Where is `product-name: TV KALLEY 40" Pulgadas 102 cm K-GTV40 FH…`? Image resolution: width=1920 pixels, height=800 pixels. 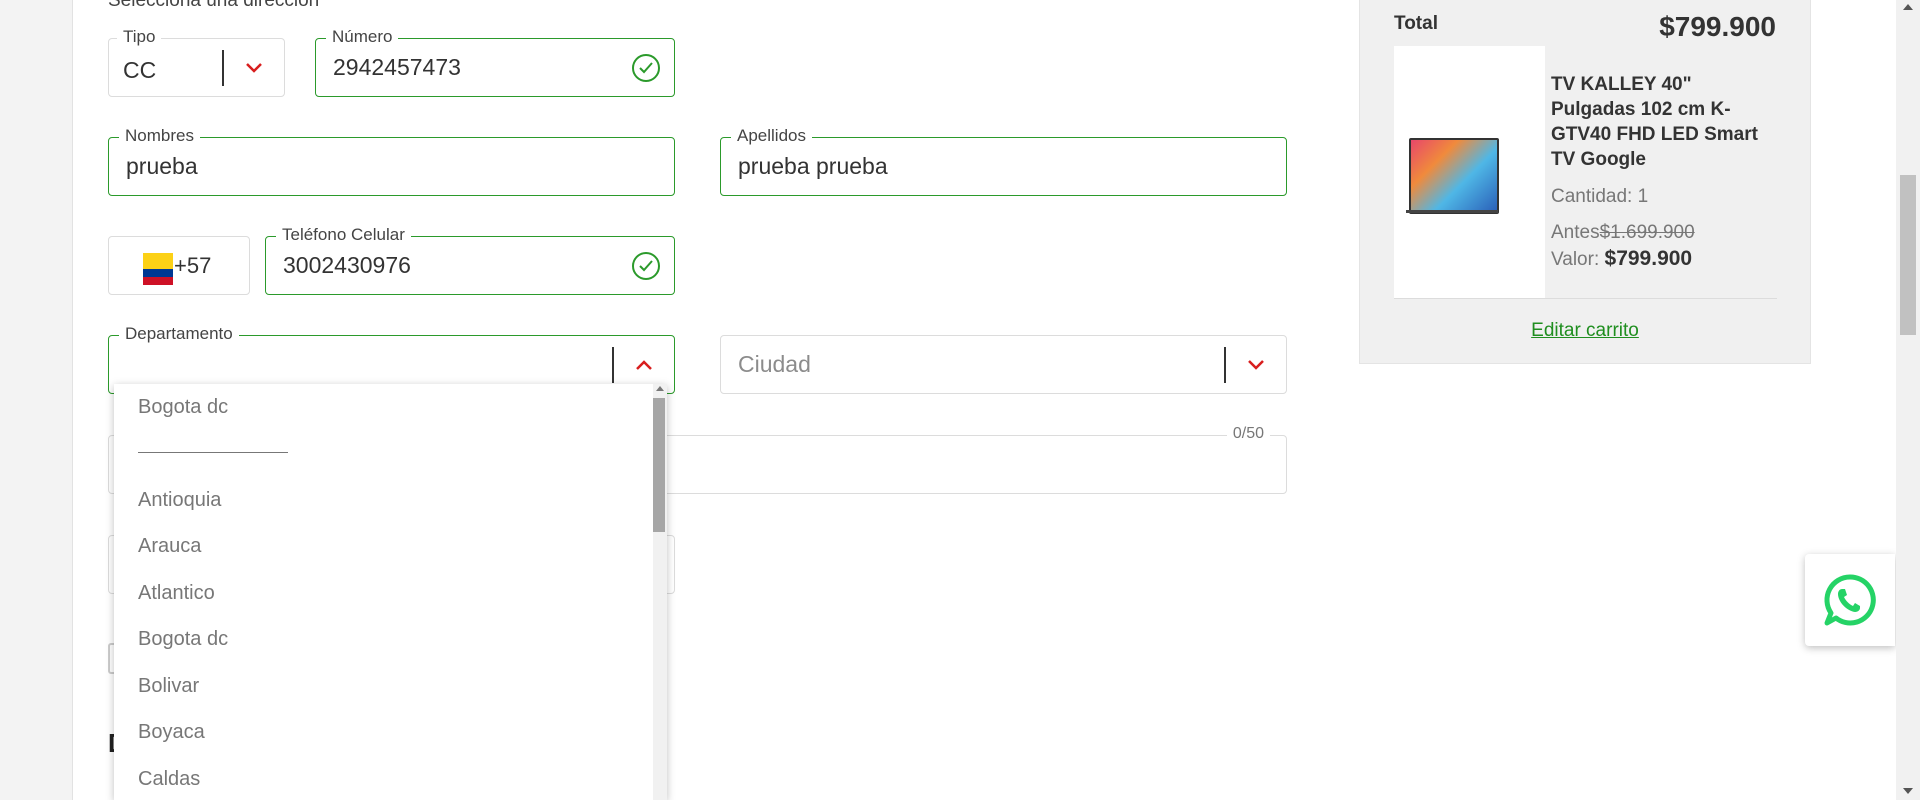
product-name: TV KALLEY 40" Pulgadas 102 cm K-GTV40 FH… is located at coordinates (1654, 122).